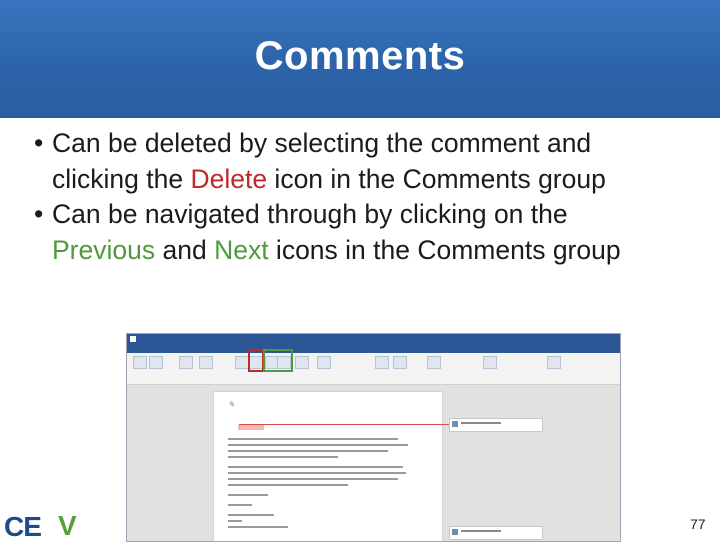 The width and height of the screenshot is (720, 543). I want to click on spelling-icon, so click(140, 362).